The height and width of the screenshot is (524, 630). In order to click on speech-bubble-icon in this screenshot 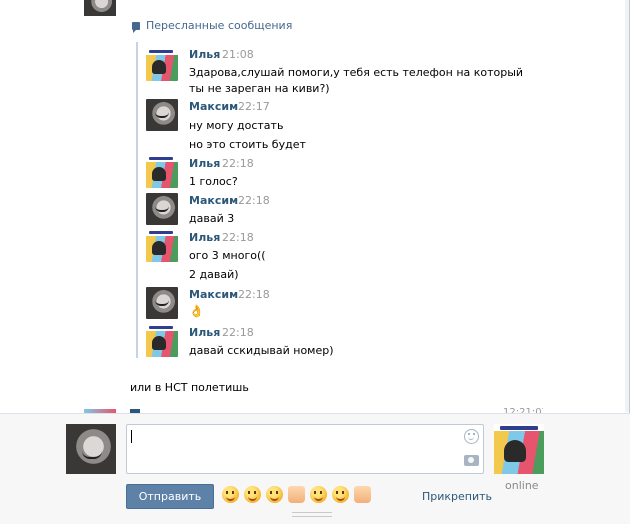, I will do `click(136, 27)`.